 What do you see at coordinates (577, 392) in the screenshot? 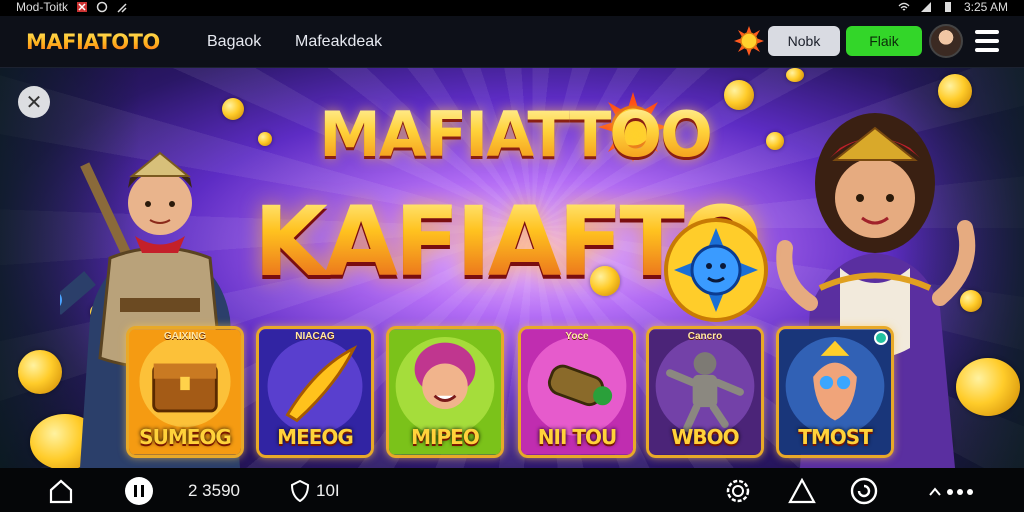
I see `game-tile: Yoce NII TOU` at bounding box center [577, 392].